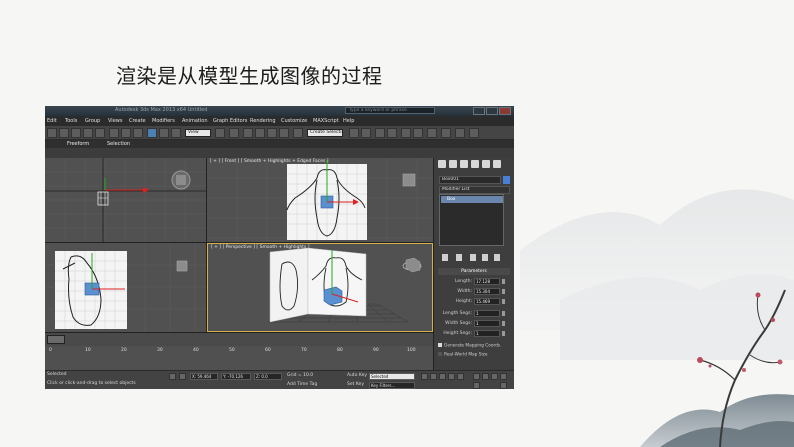  Describe the element at coordinates (463, 355) in the screenshot. I see `real-world-map-checkbox: Real-World Map Size` at that location.